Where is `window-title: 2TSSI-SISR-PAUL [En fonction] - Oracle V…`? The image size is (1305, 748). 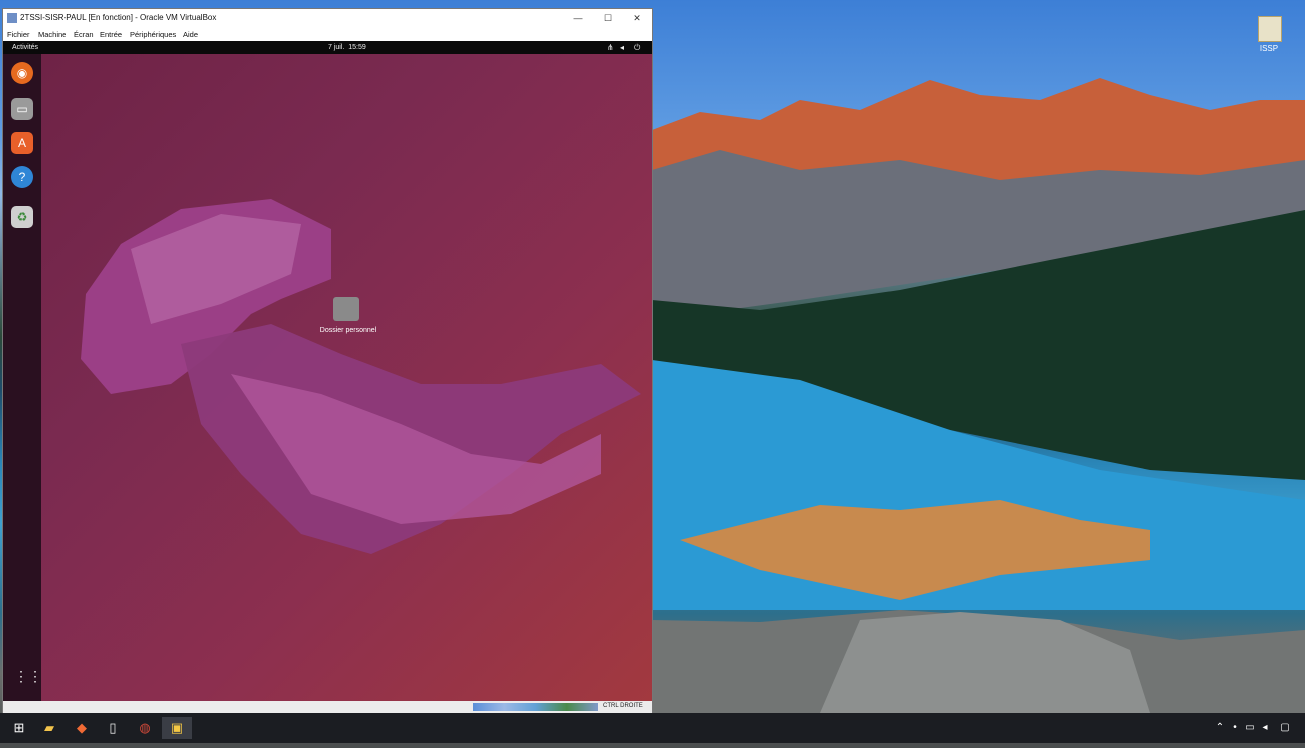
window-title: 2TSSI-SISR-PAUL [En fonction] - Oracle V… is located at coordinates (118, 17).